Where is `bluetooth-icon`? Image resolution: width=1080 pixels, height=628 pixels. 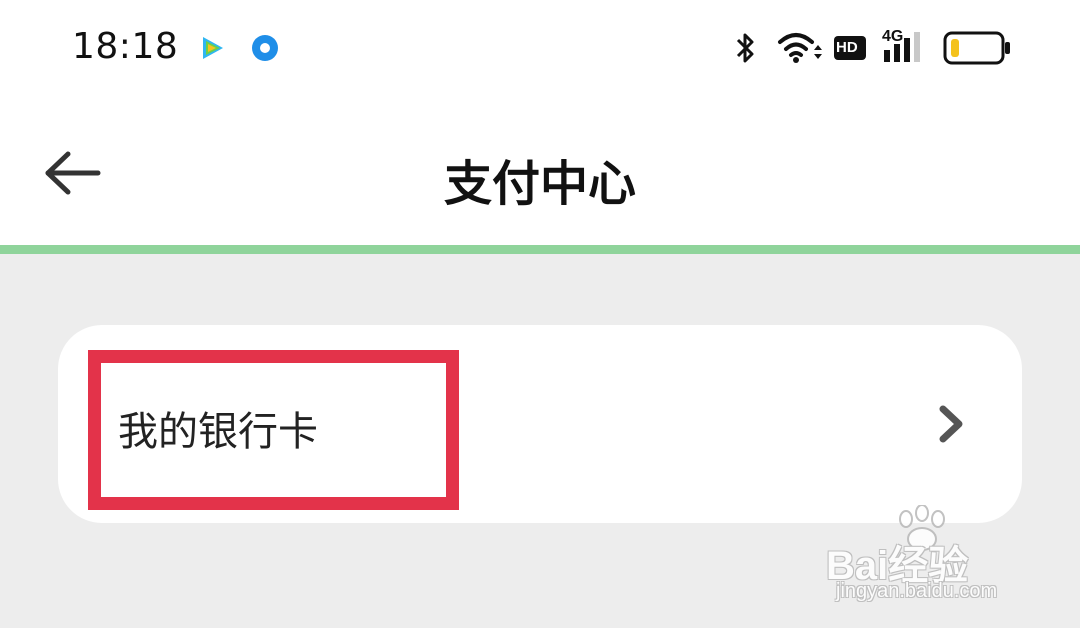
bluetooth-icon is located at coordinates (746, 48).